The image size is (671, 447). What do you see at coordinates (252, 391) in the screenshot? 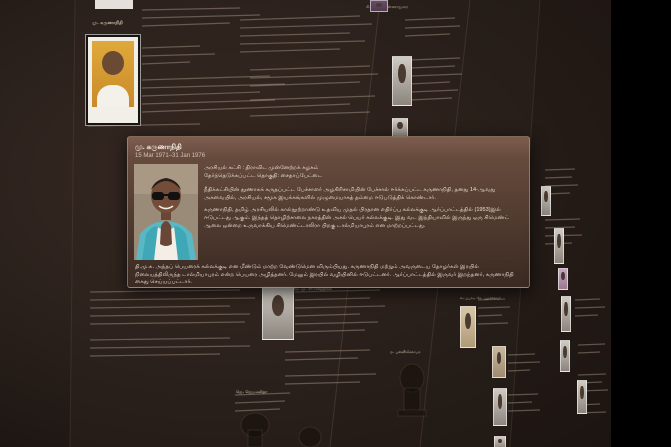
I see `bg-heading-4: ஜெ. ஜெயலலிதா` at bounding box center [252, 391].